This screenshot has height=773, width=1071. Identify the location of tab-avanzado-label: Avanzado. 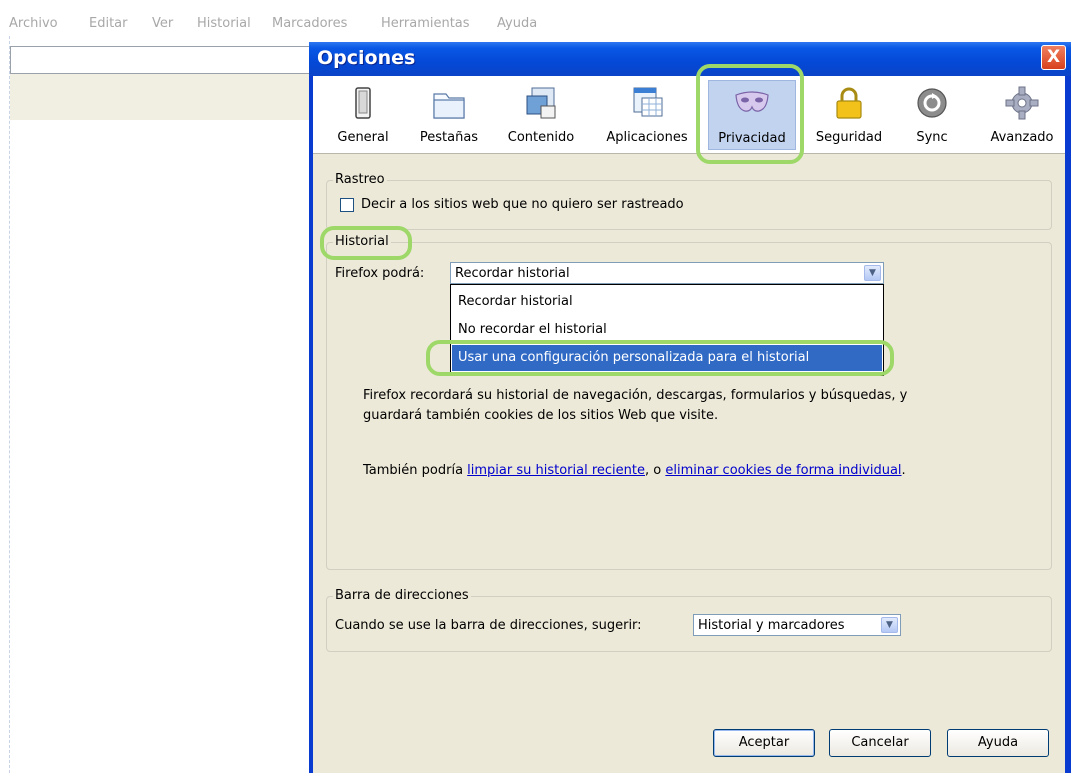
(1022, 137).